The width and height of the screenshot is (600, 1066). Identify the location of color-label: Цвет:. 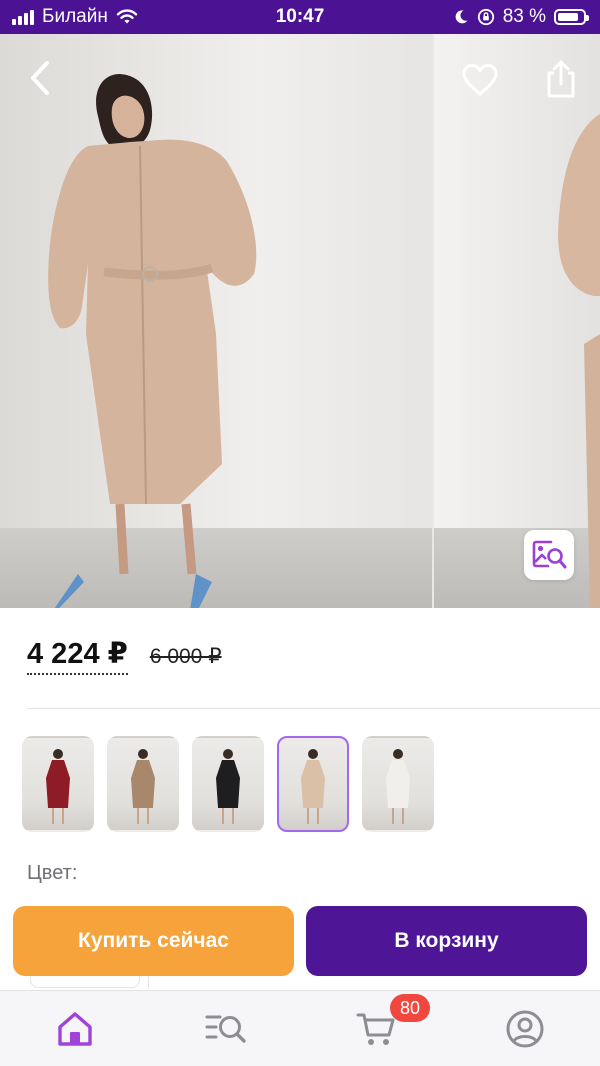
(52, 873).